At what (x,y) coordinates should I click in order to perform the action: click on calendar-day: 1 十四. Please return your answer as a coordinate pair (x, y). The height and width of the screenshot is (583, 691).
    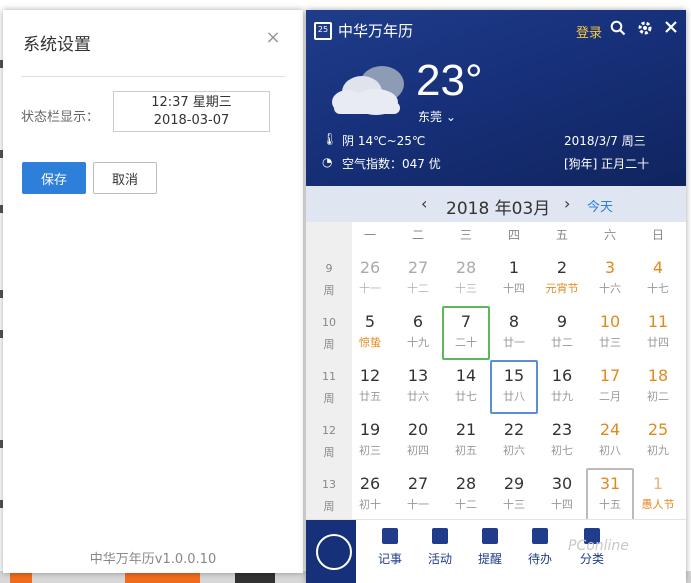
    Looking at the image, I should click on (514, 279).